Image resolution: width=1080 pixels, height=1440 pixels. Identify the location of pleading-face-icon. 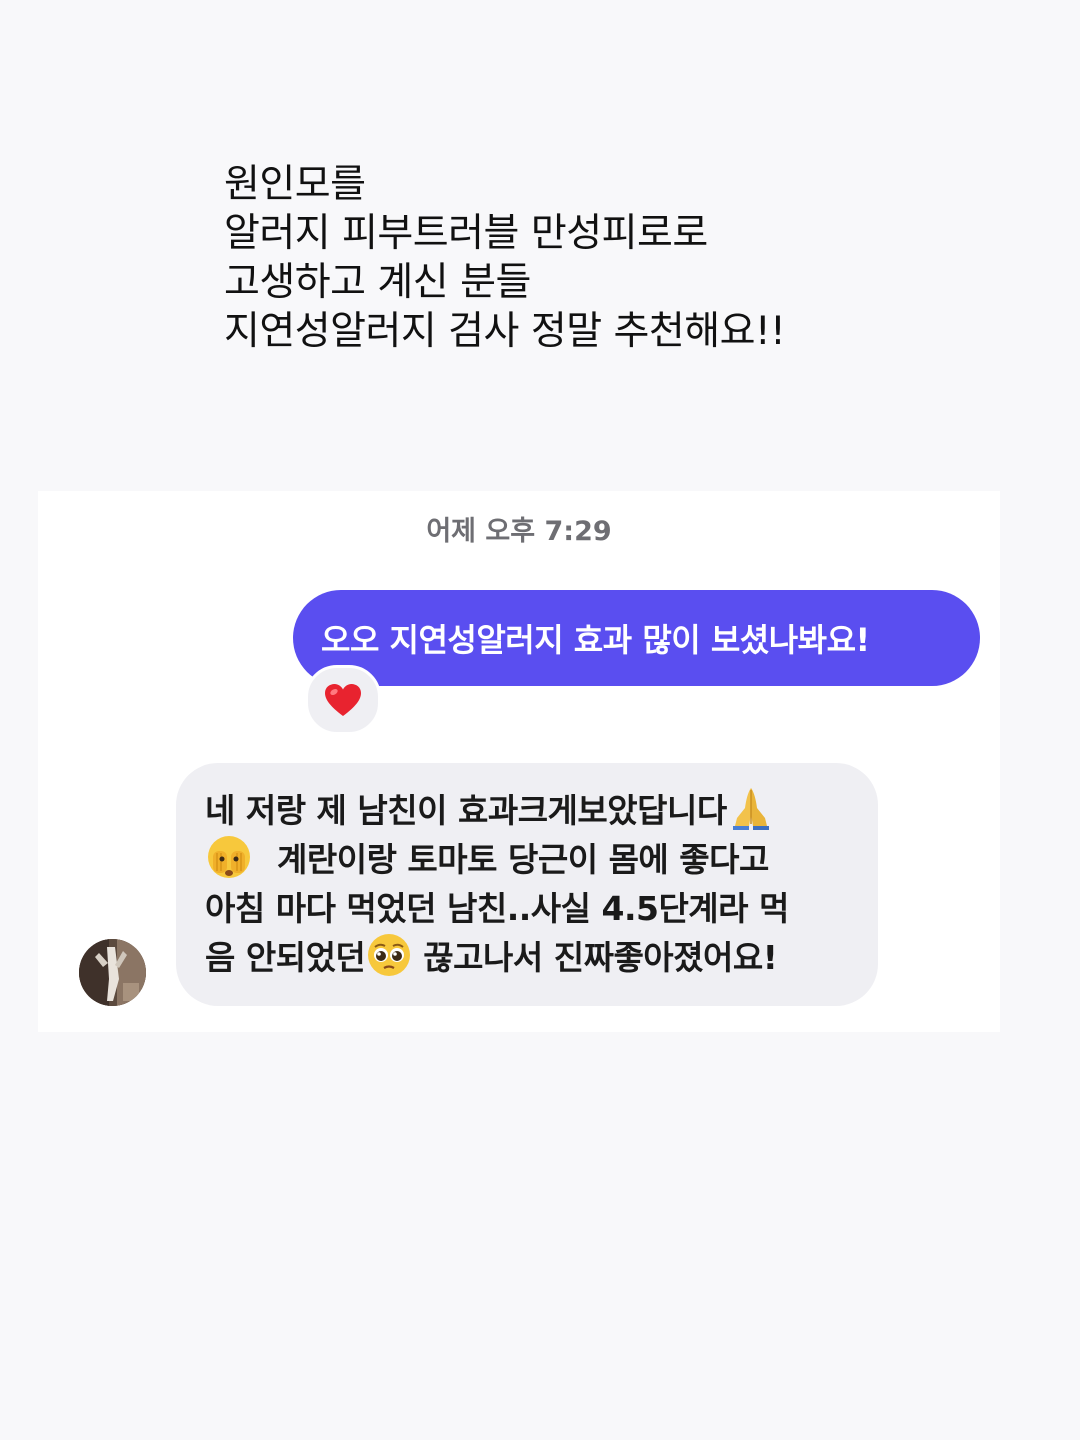
(389, 954).